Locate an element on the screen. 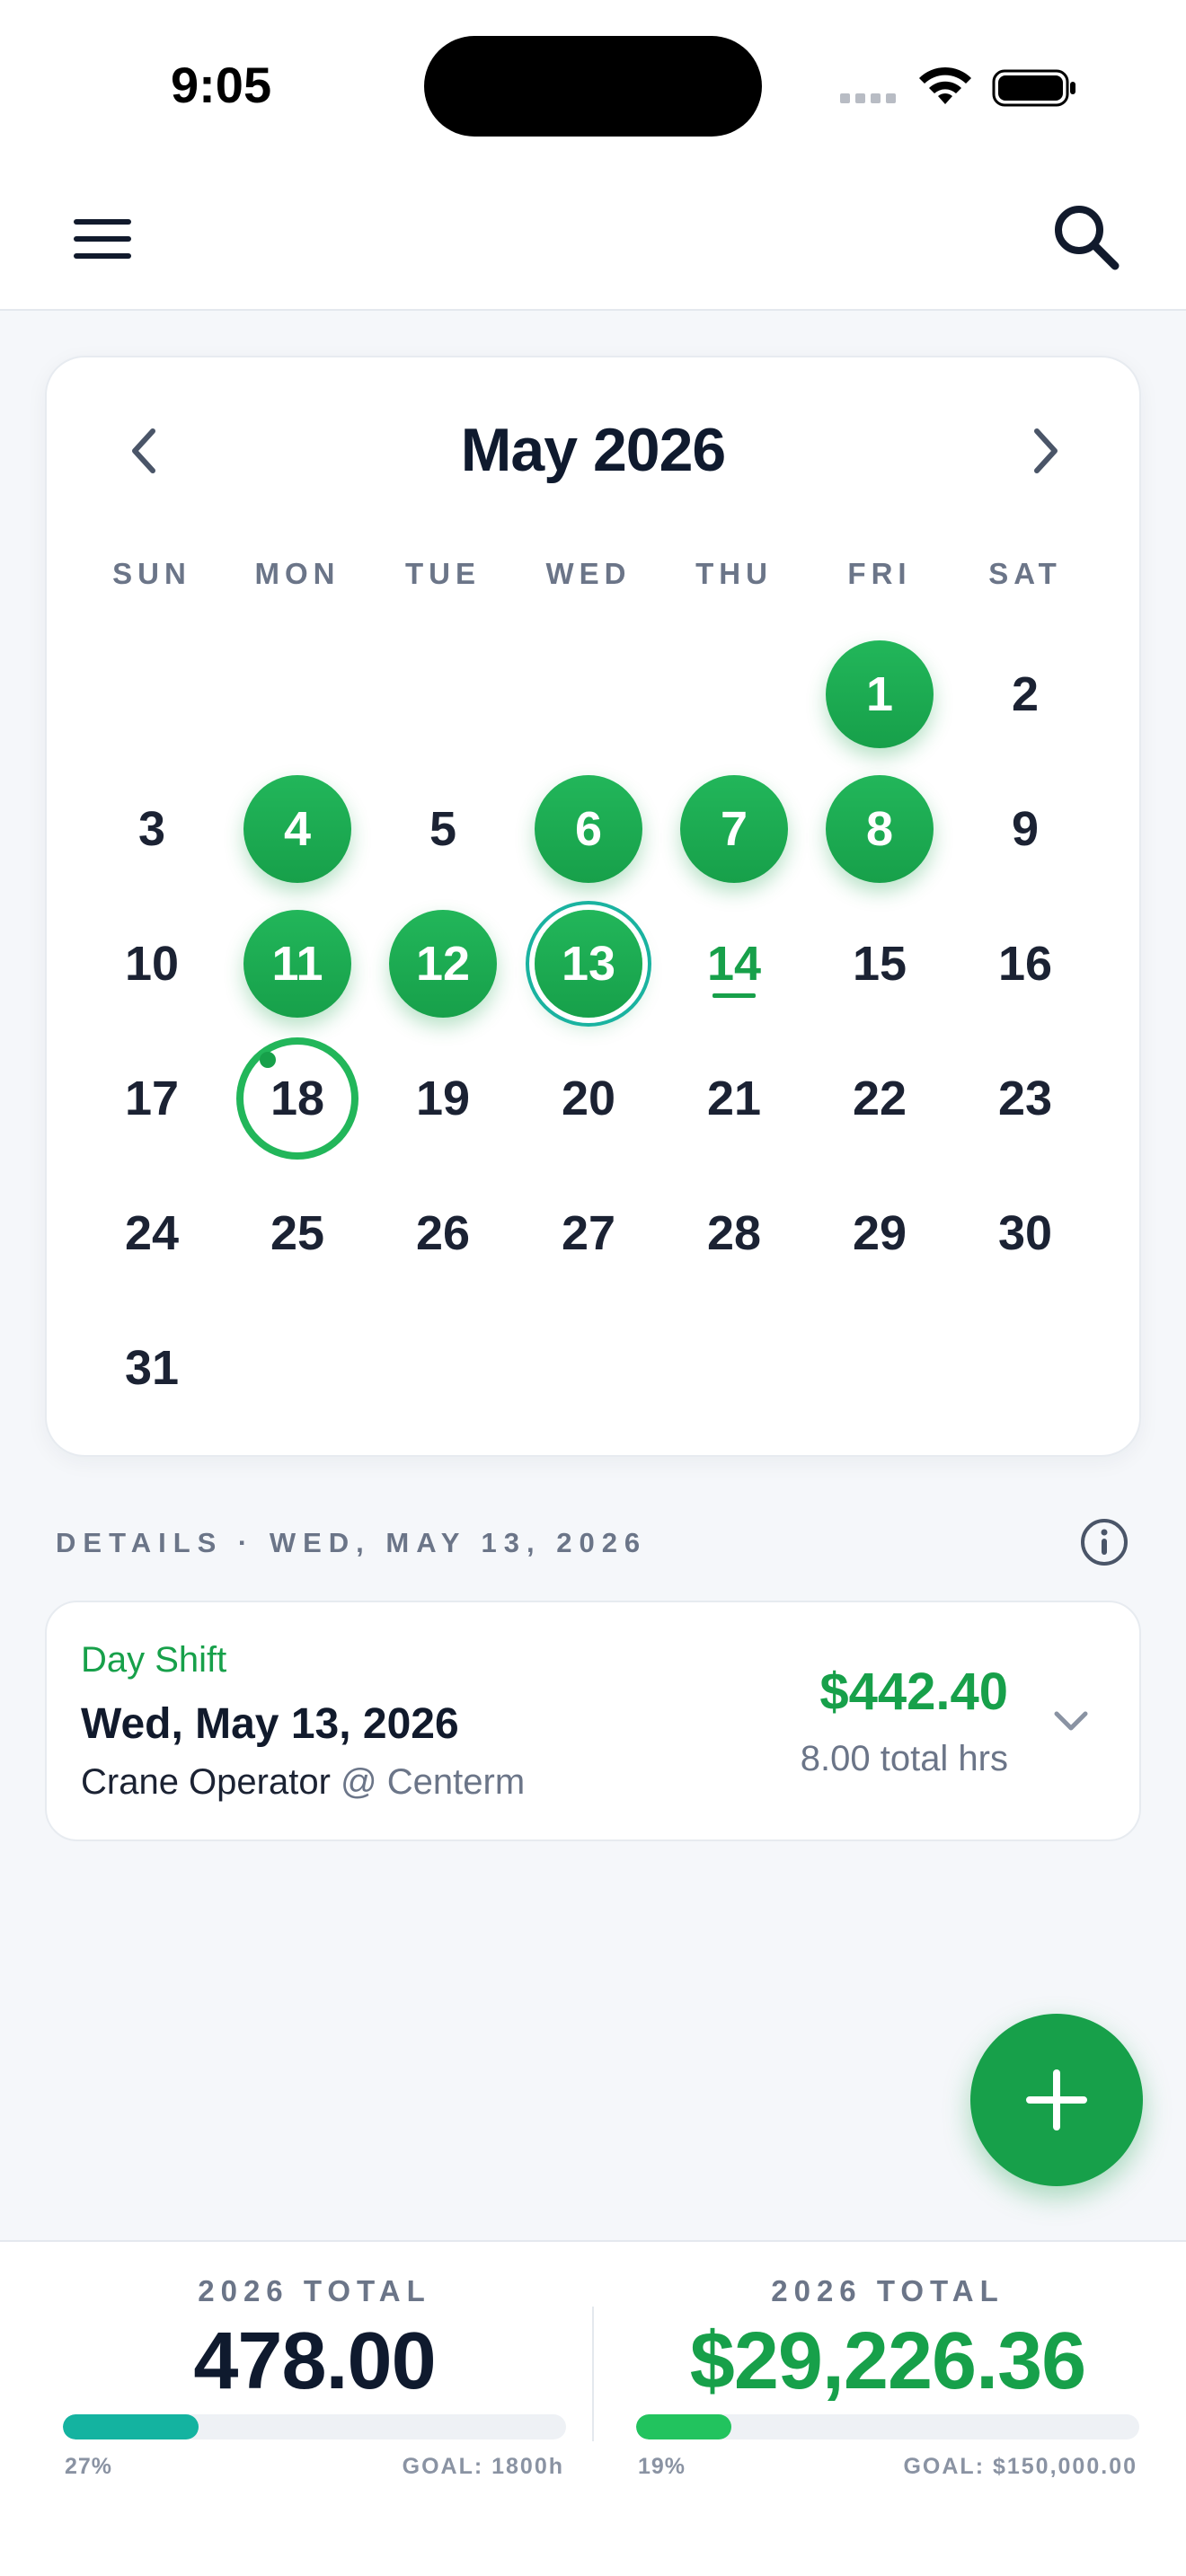  calendar-day-number: 30 is located at coordinates (1025, 1233).